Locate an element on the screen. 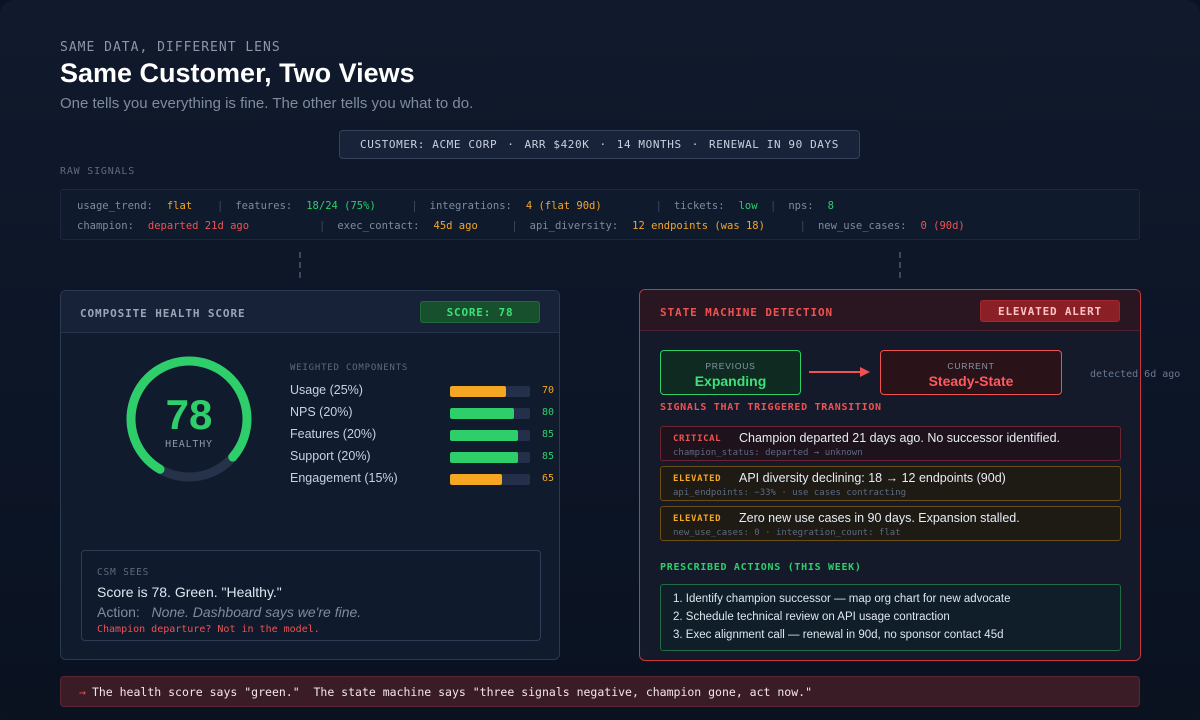 The image size is (1200, 720). detected-timestamp: detected 6d ago is located at coordinates (1135, 374).